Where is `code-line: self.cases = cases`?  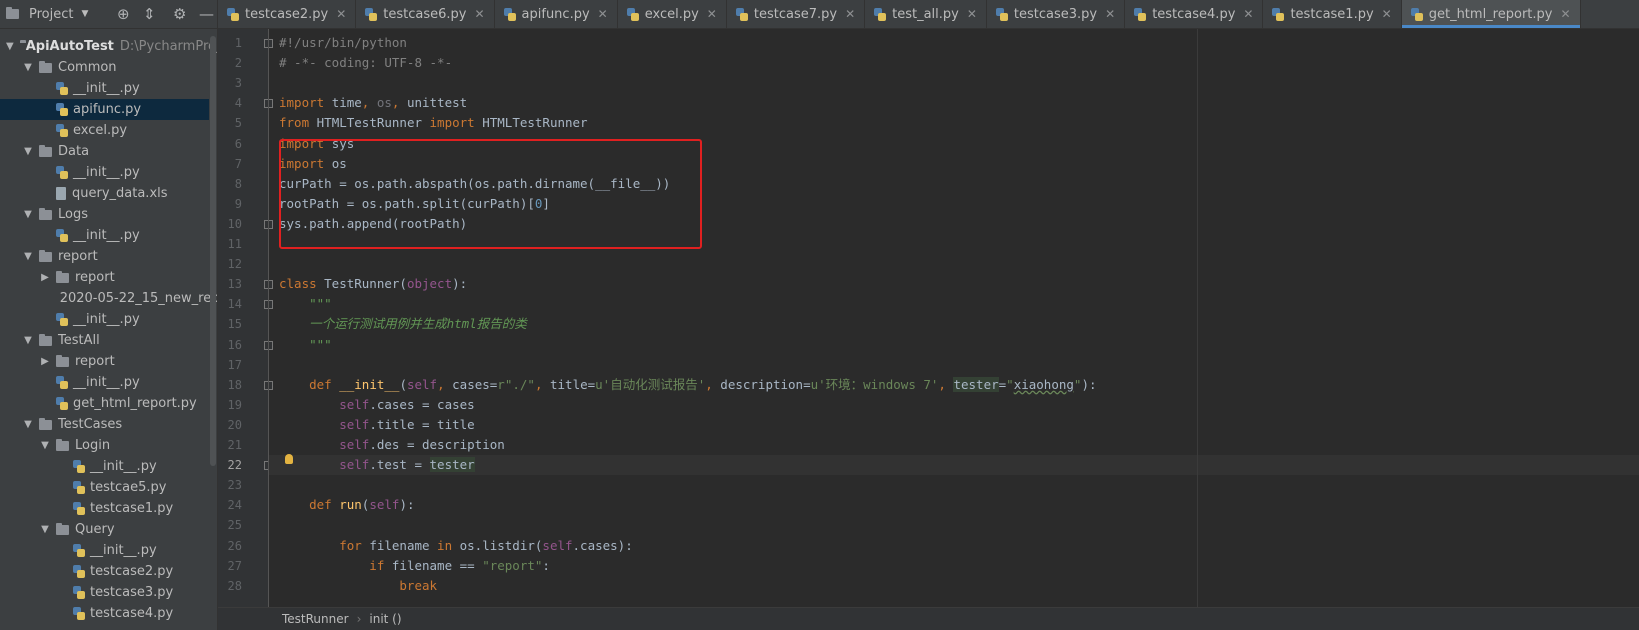 code-line: self.cases = cases is located at coordinates (376, 405).